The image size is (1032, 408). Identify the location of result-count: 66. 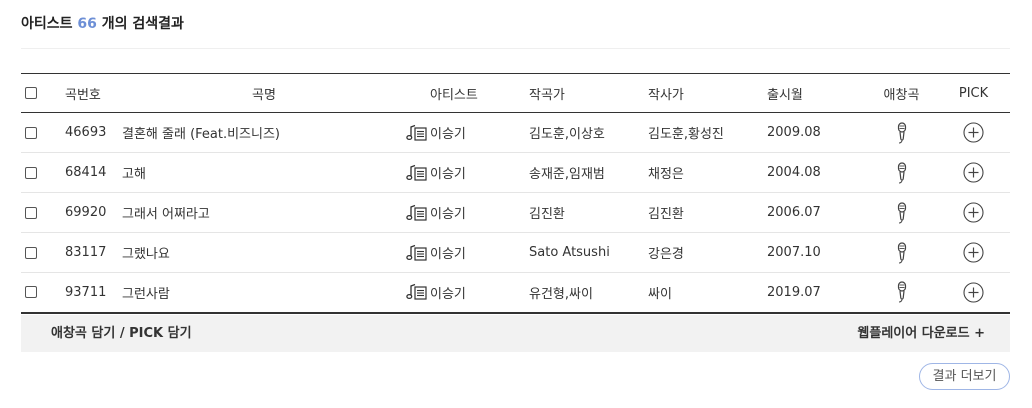
(87, 24).